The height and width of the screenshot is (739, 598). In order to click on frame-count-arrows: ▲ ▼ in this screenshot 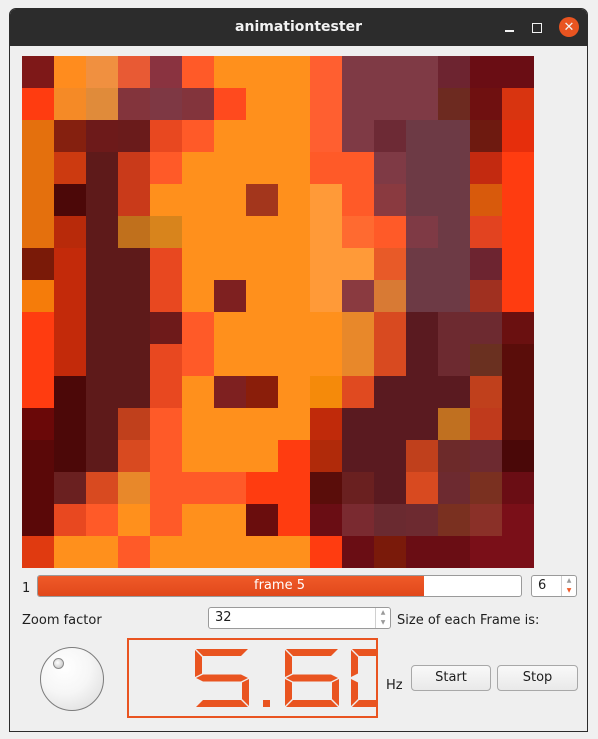, I will do `click(568, 586)`.